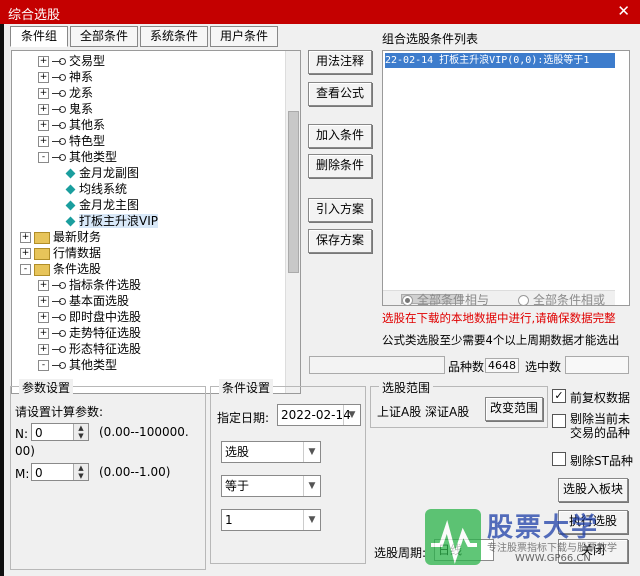 The height and width of the screenshot is (576, 640). Describe the element at coordinates (340, 136) in the screenshot. I see `add-condition-button: 加入条件` at that location.